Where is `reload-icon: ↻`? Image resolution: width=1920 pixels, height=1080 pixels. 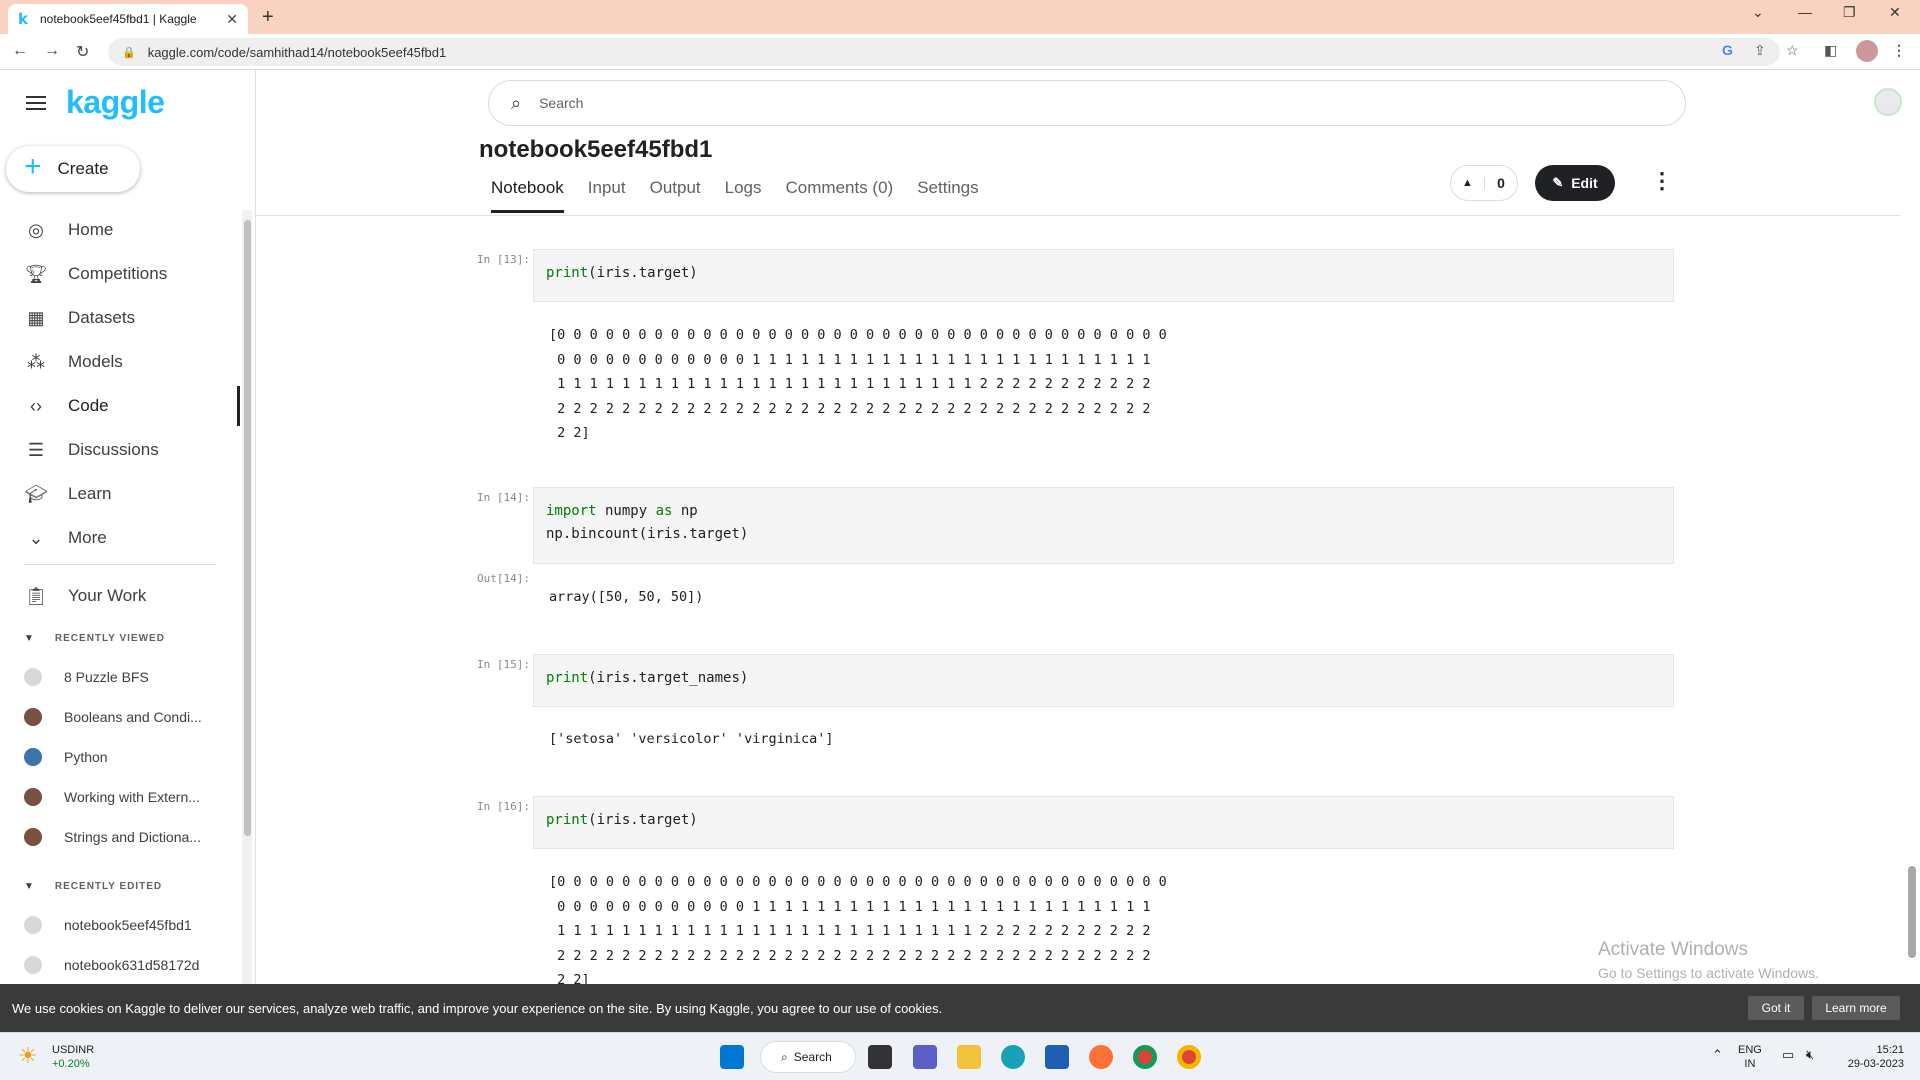 reload-icon: ↻ is located at coordinates (82, 52).